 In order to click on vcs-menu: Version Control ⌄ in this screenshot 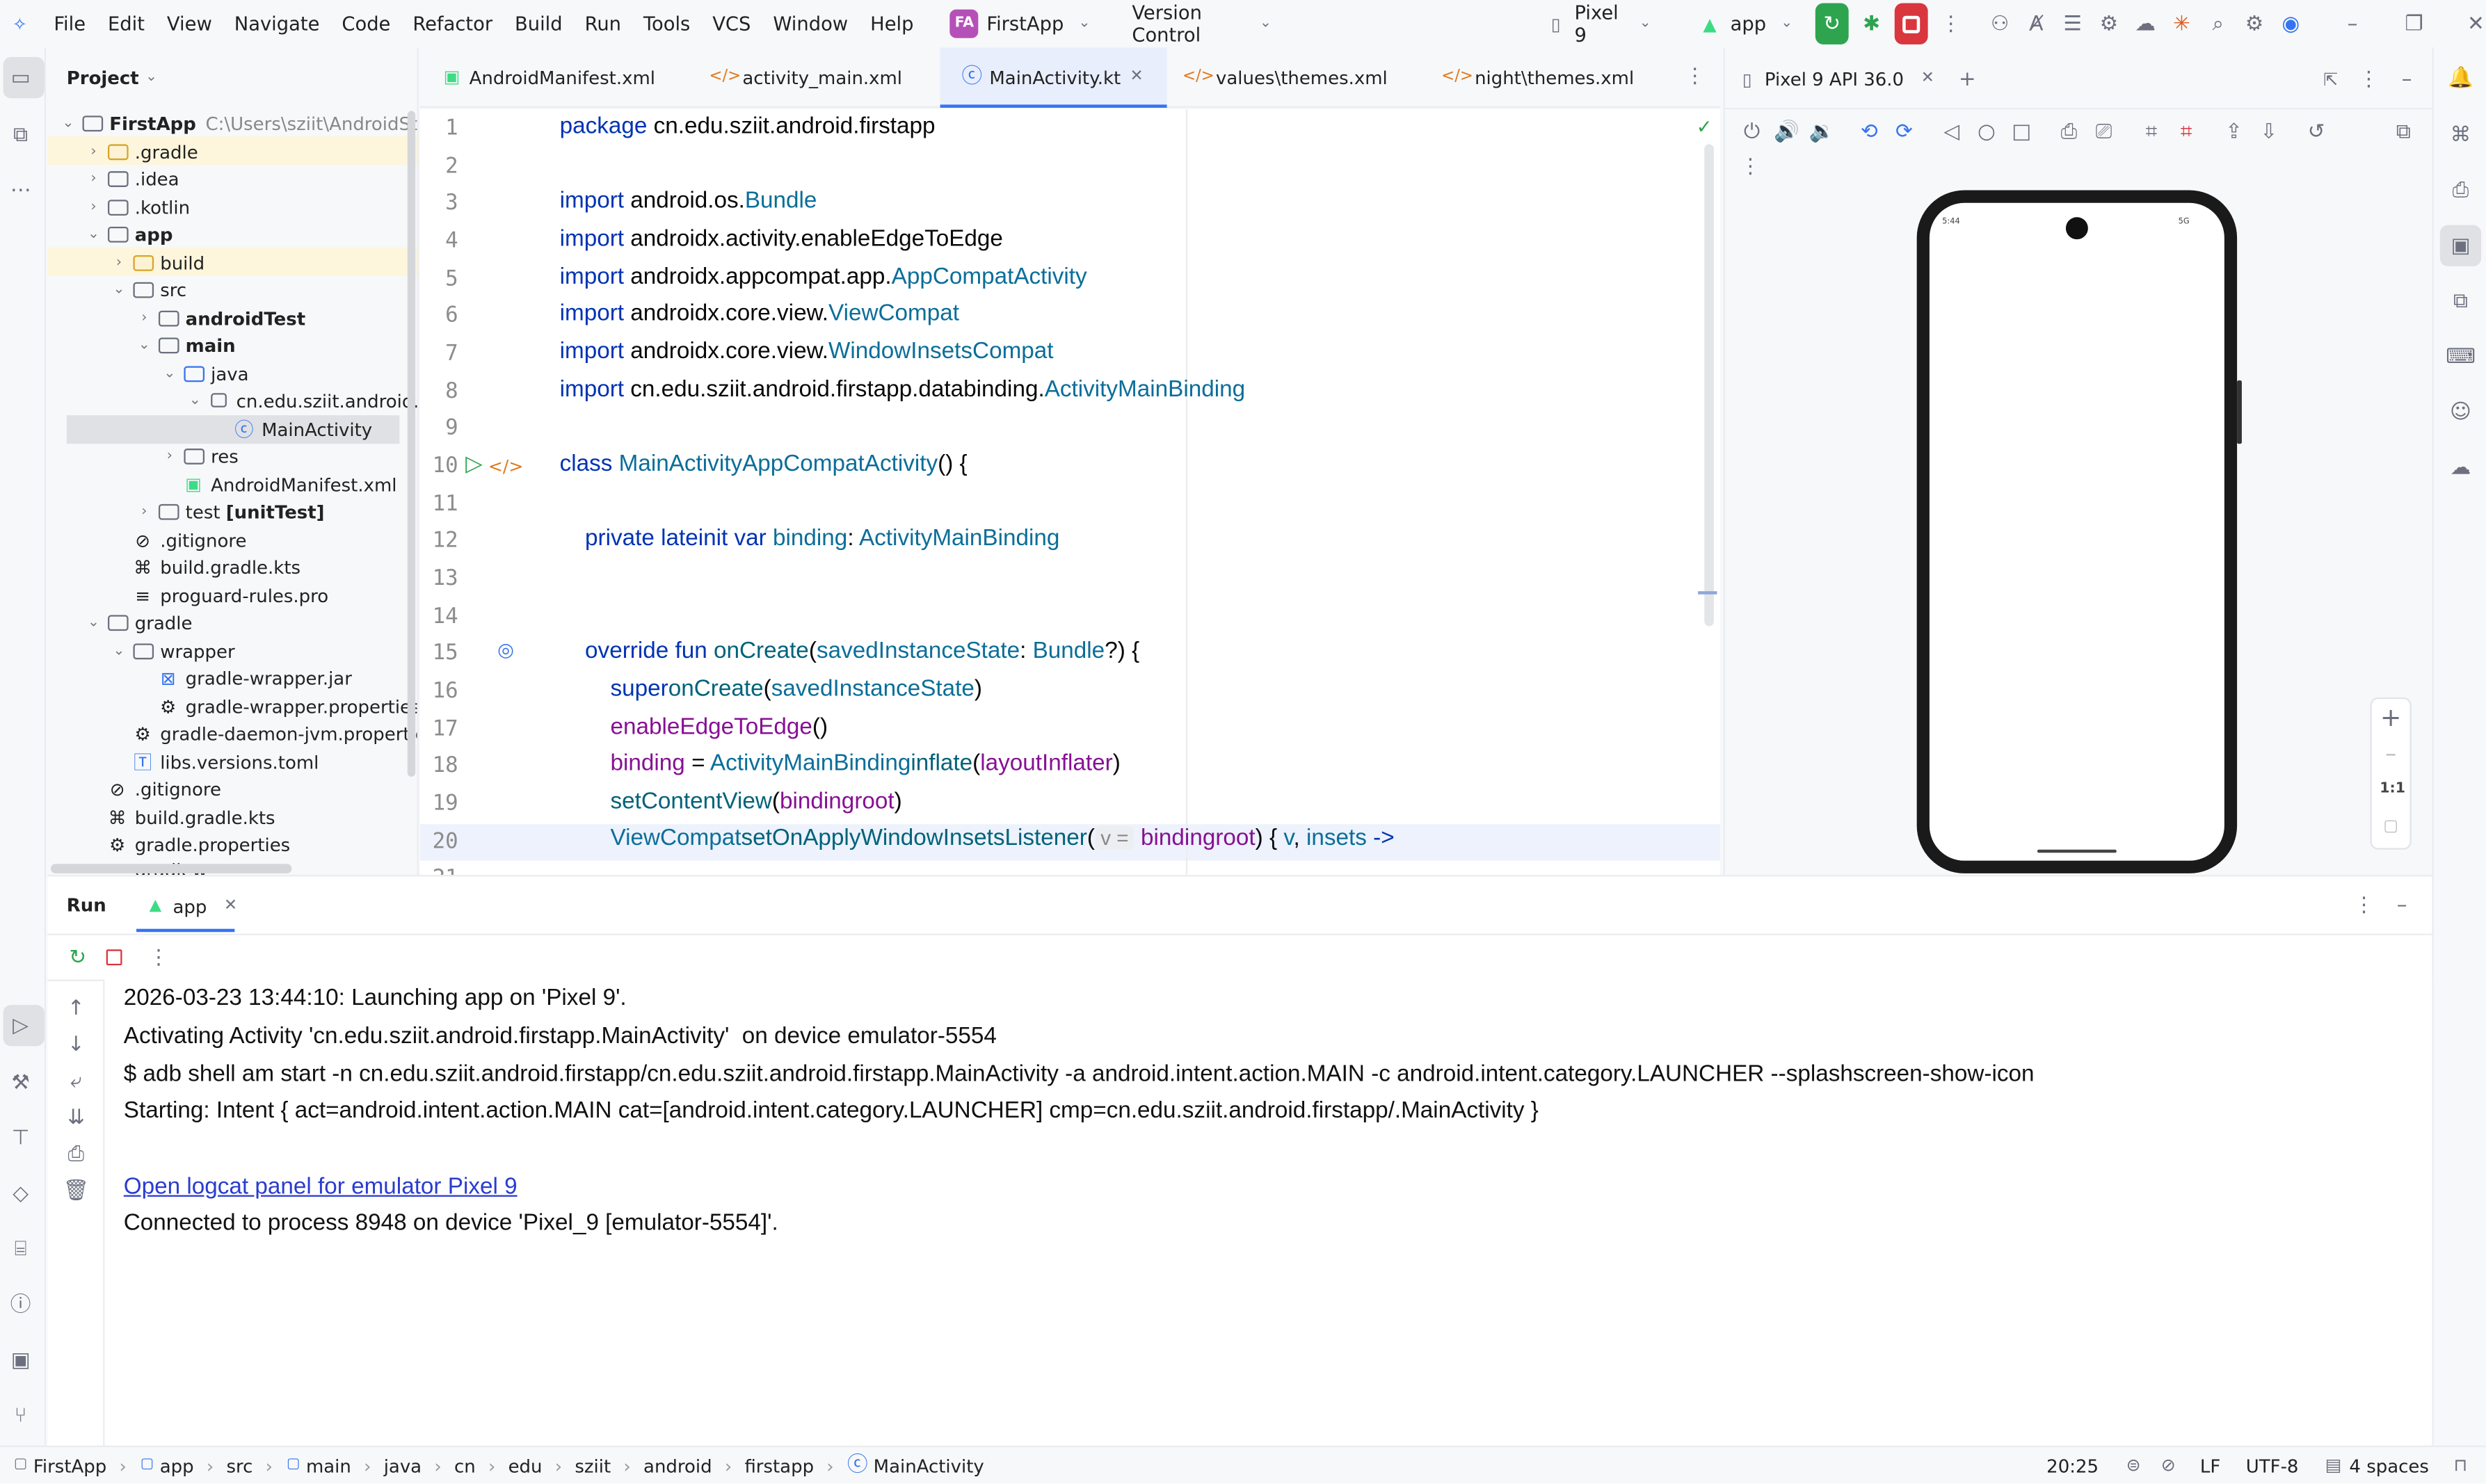, I will do `click(1204, 23)`.